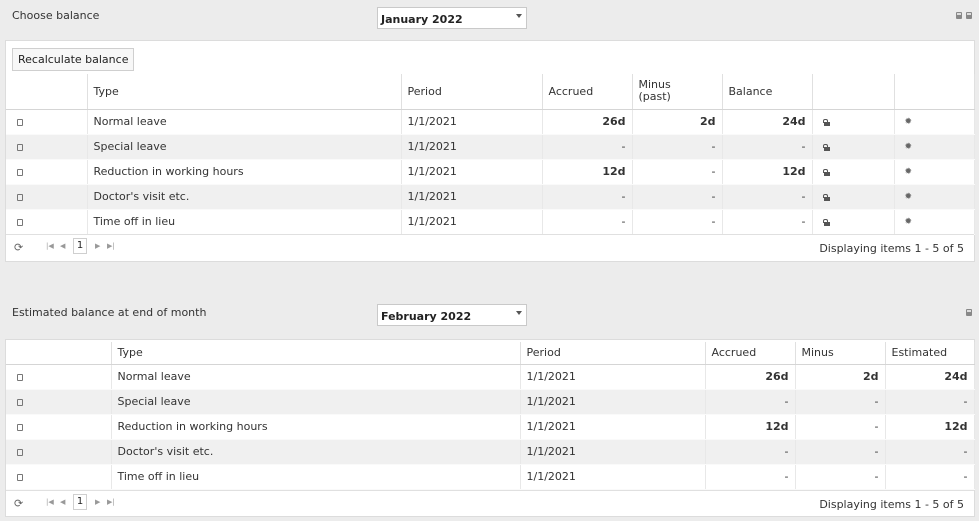  I want to click on table-row: Special leave 1/1/2021- - - ✹, so click(490, 147).